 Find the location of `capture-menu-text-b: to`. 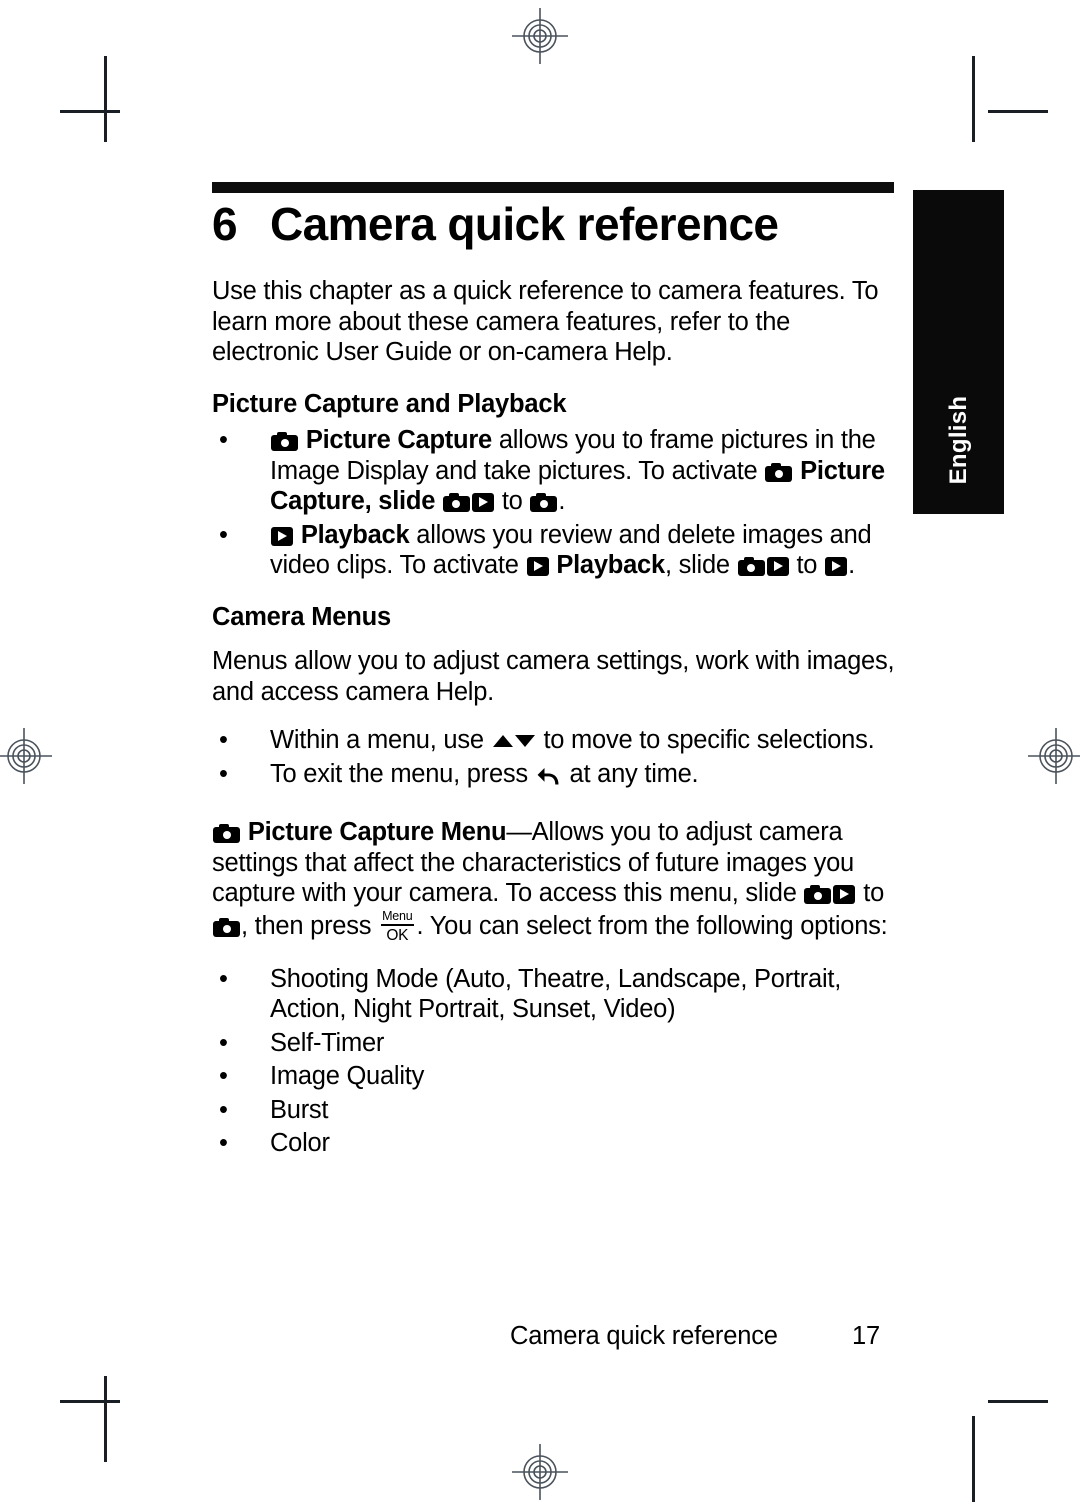

capture-menu-text-b: to is located at coordinates (870, 893).